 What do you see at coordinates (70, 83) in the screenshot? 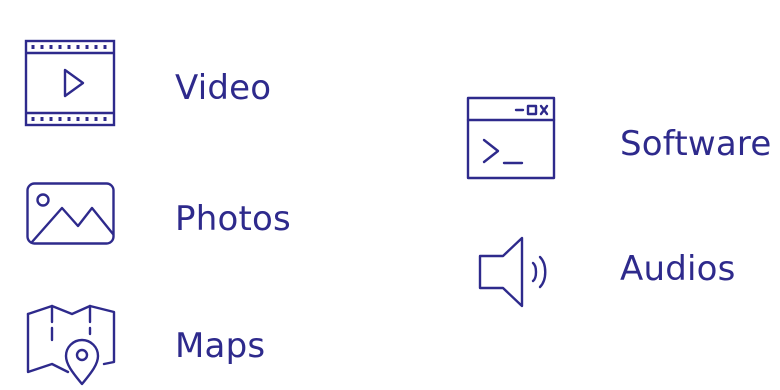
I see `video-film-icon` at bounding box center [70, 83].